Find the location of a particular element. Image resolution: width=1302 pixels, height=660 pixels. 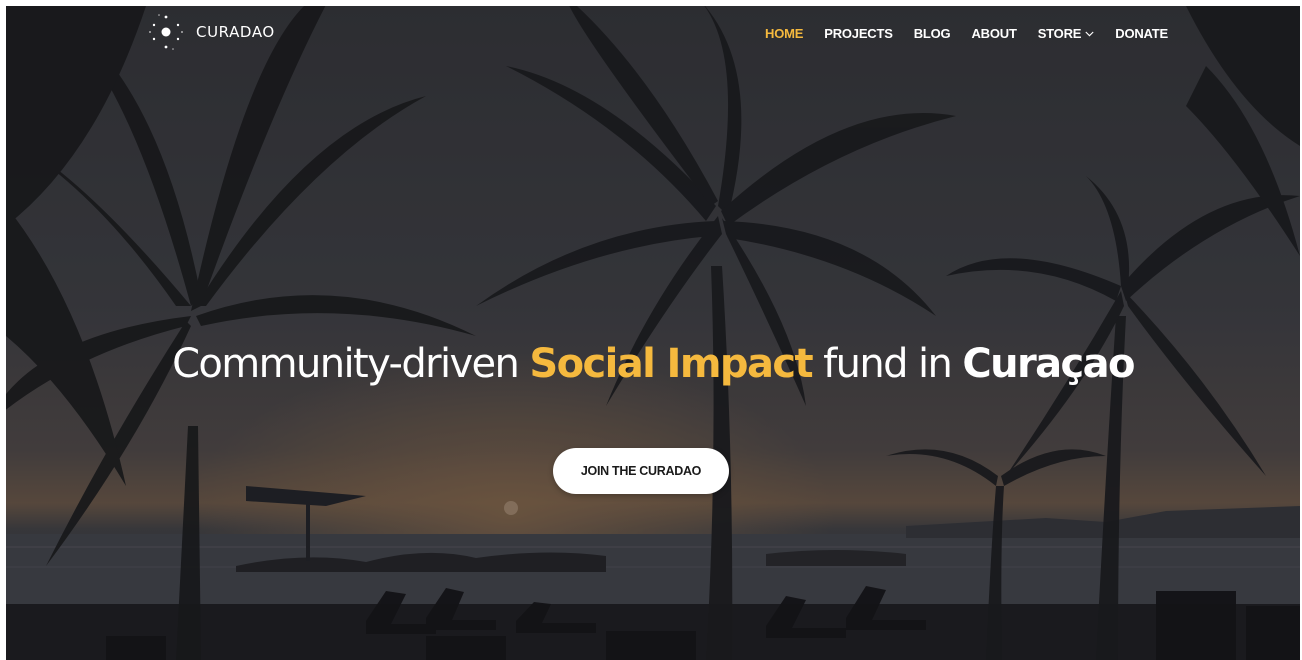

nav-item-about: ABOUT is located at coordinates (993, 33).